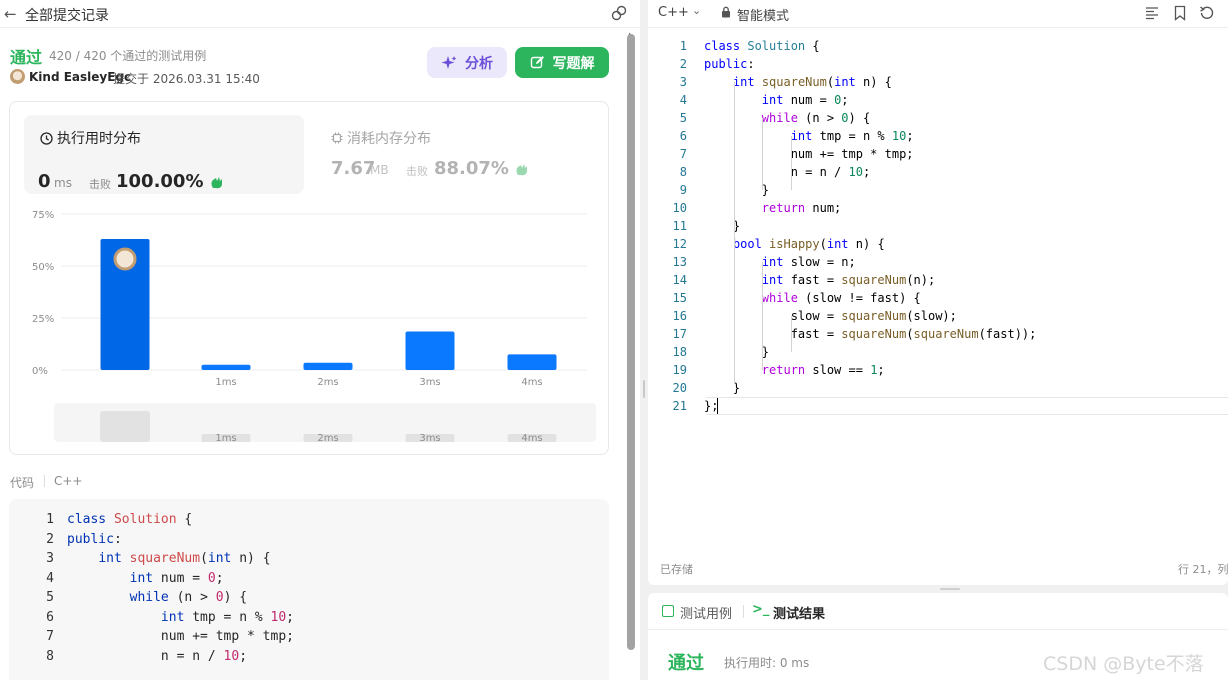  Describe the element at coordinates (43, 215) in the screenshot. I see `y-tick-label: 75%` at that location.